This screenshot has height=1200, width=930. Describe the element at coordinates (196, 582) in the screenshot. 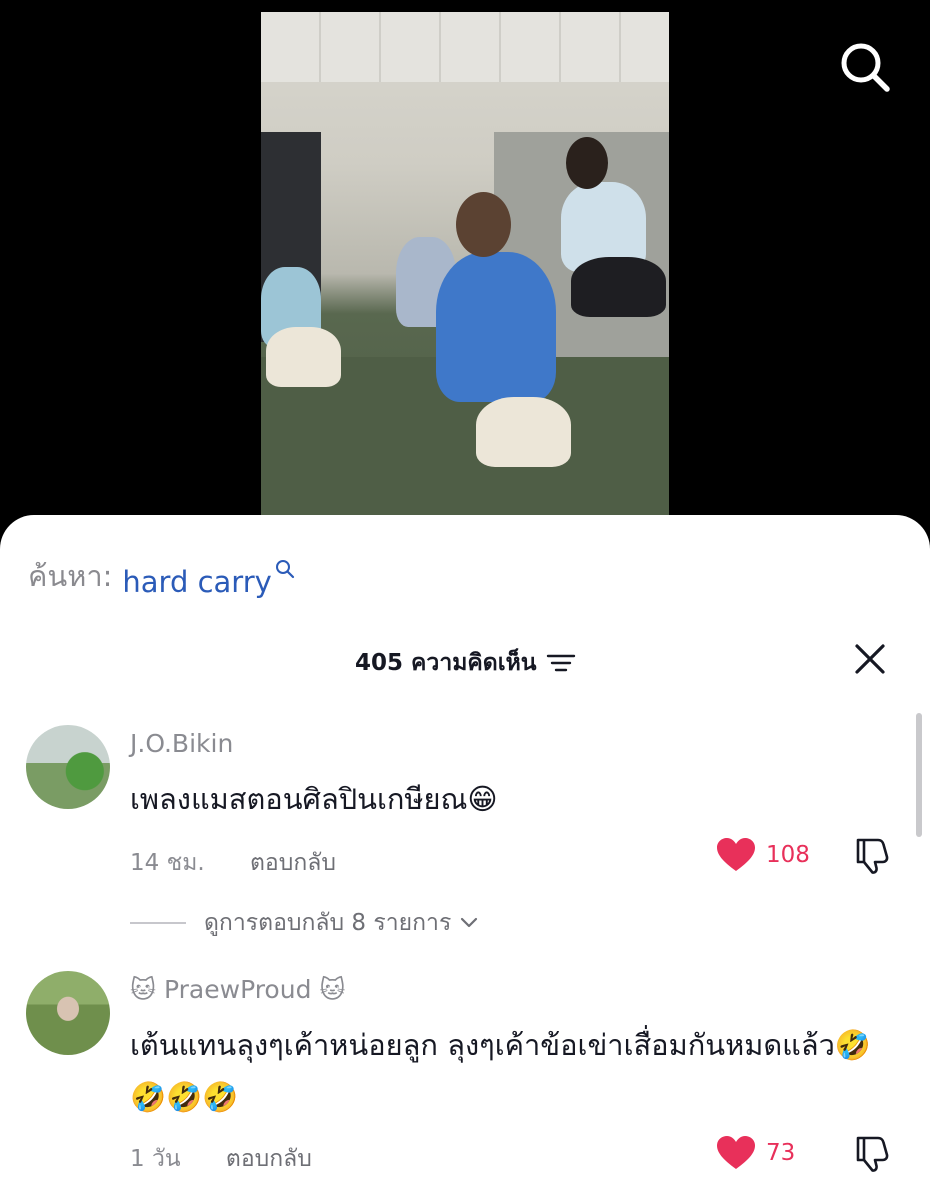

I see `related-search-link: hard carry` at that location.